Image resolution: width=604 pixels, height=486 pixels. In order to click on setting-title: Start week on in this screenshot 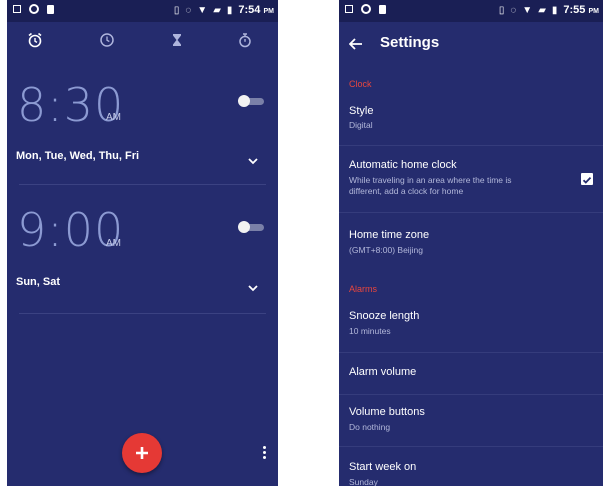, I will do `click(383, 467)`.